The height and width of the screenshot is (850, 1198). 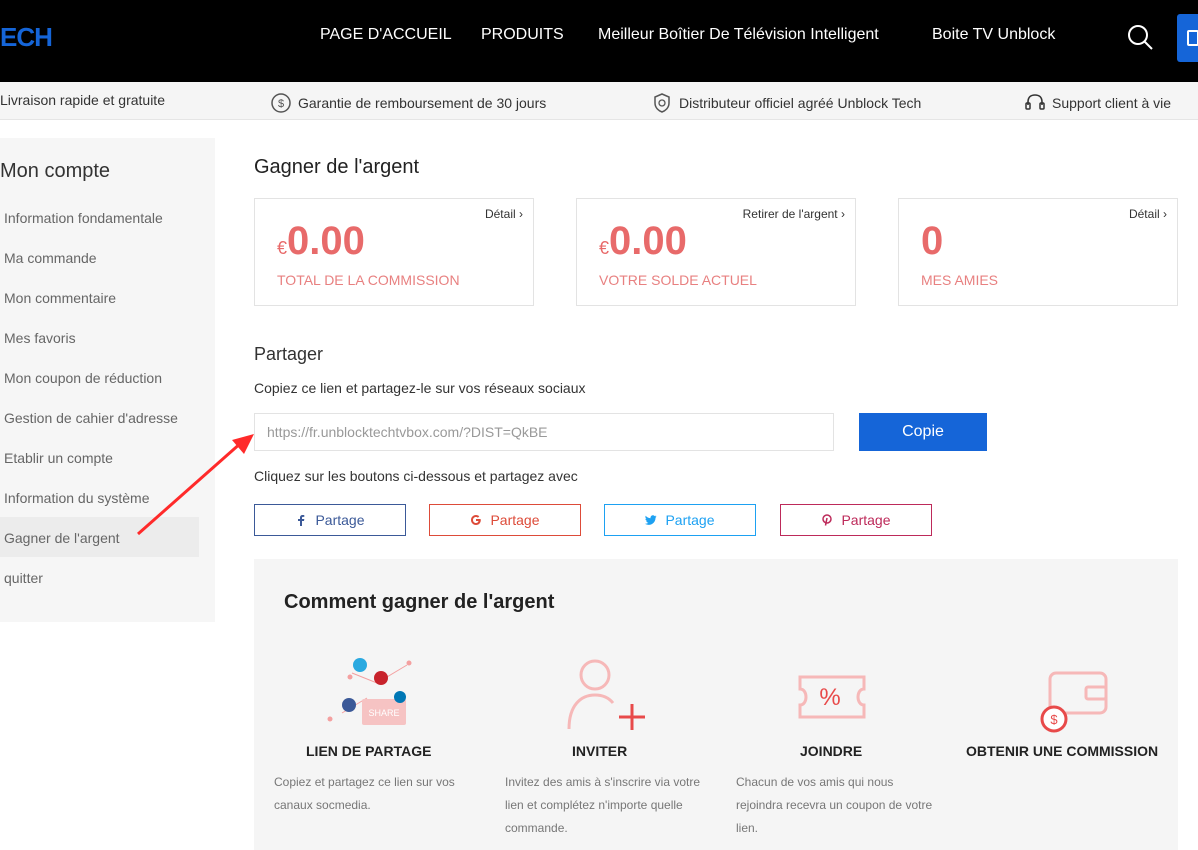 I want to click on facebook-icon, so click(x=301, y=520).